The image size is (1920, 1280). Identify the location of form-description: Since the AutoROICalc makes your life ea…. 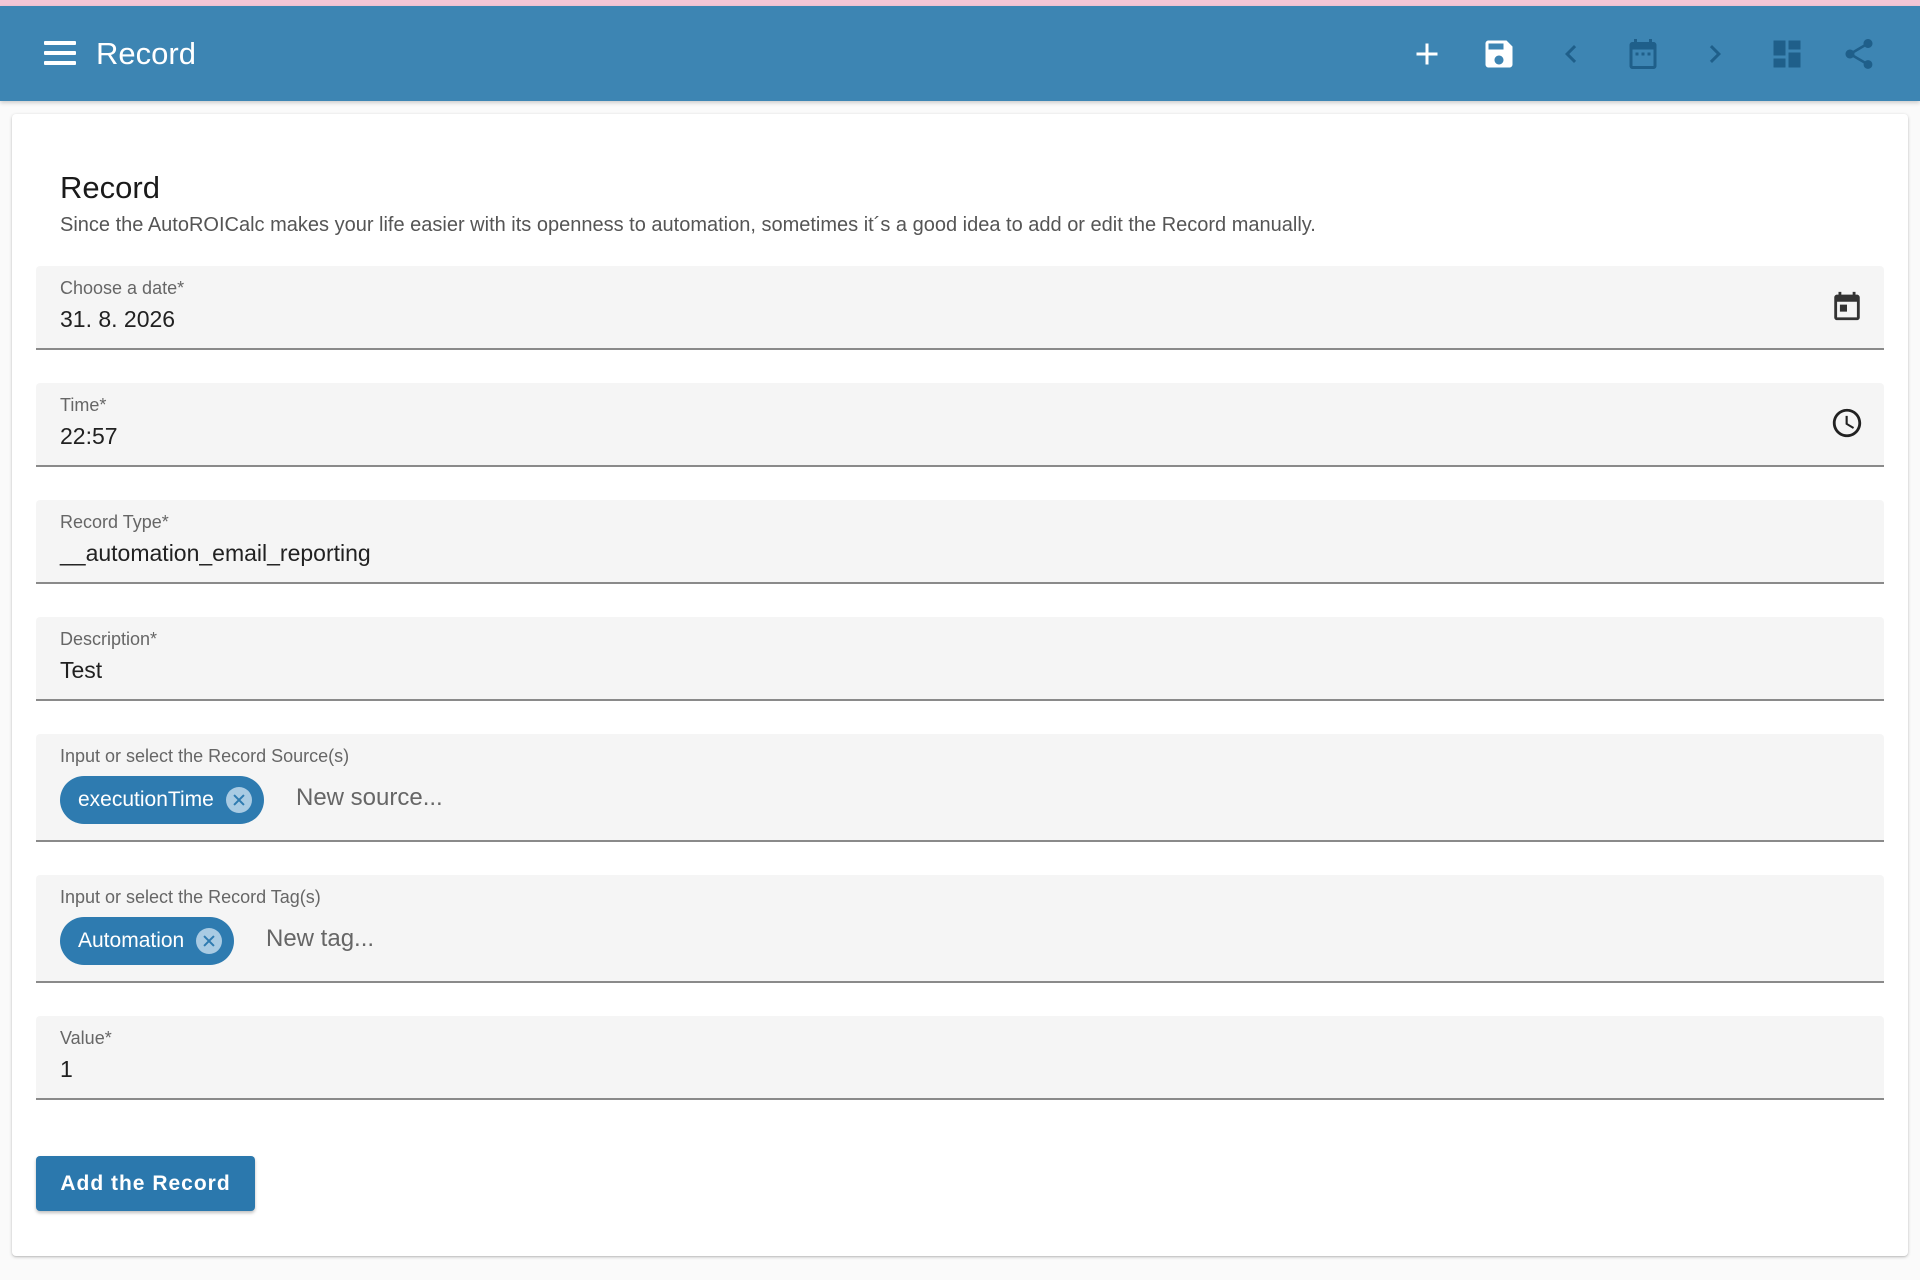
(688, 225).